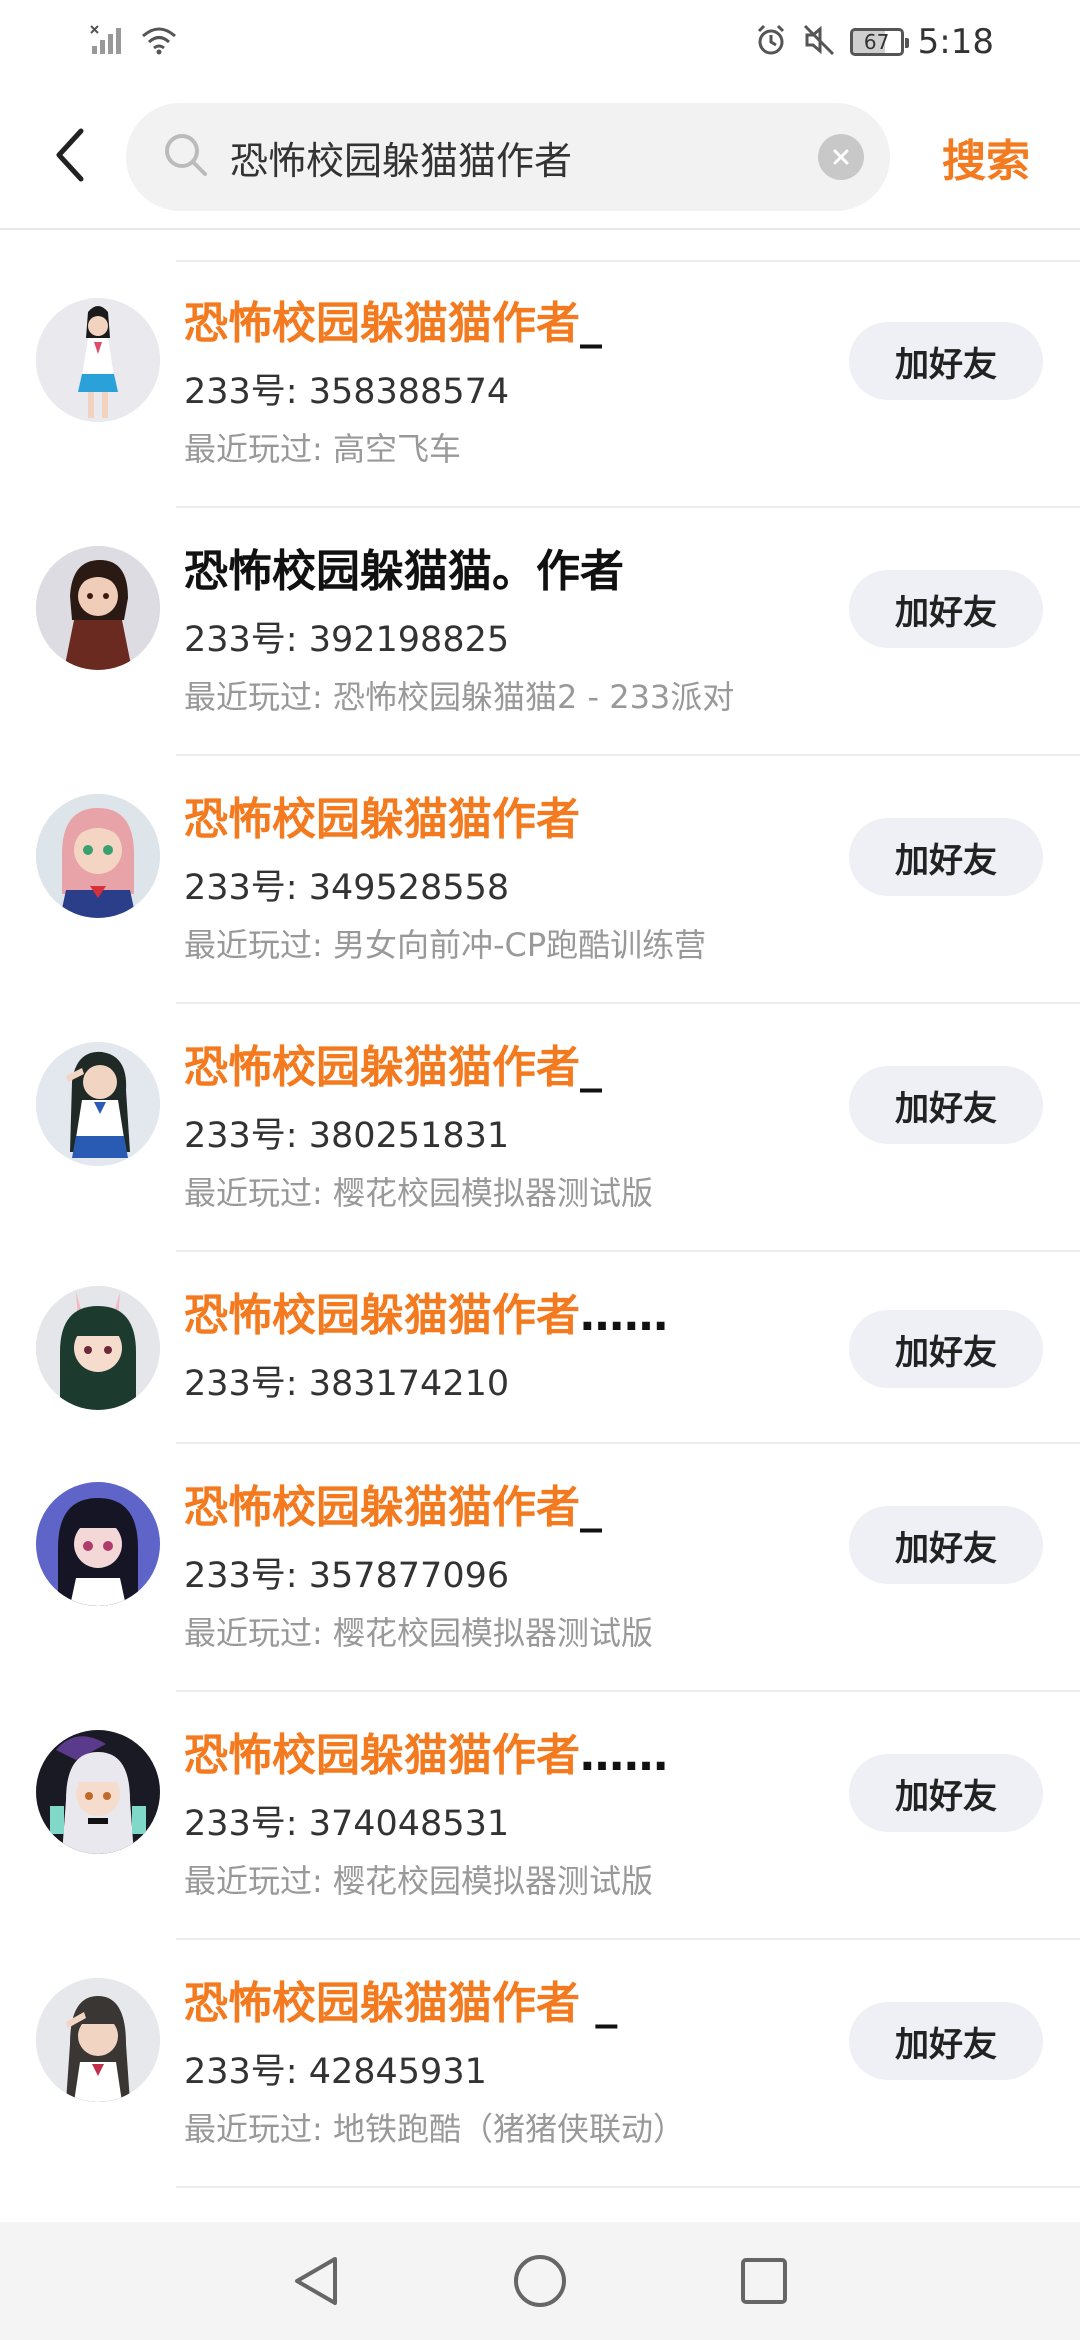 This screenshot has width=1080, height=2340. What do you see at coordinates (335, 2072) in the screenshot?
I see `user-id: 233号: 42845931` at bounding box center [335, 2072].